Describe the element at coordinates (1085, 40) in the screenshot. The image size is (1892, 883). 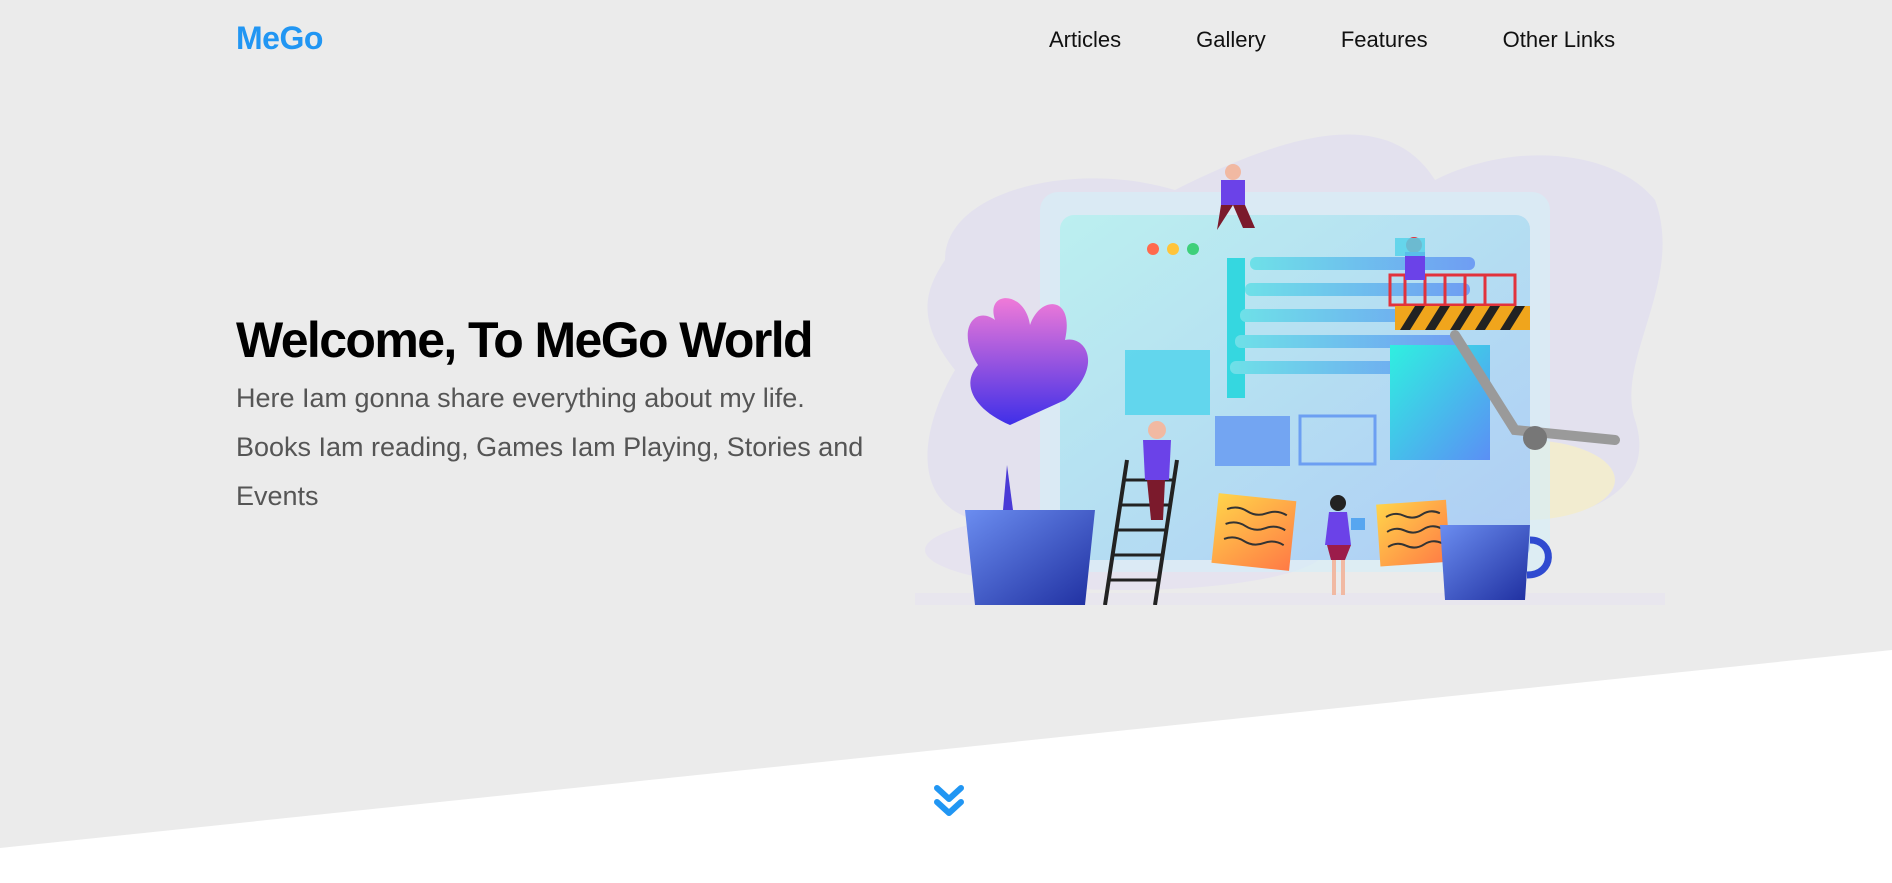
I see `nav-link-articles: Articles` at that location.